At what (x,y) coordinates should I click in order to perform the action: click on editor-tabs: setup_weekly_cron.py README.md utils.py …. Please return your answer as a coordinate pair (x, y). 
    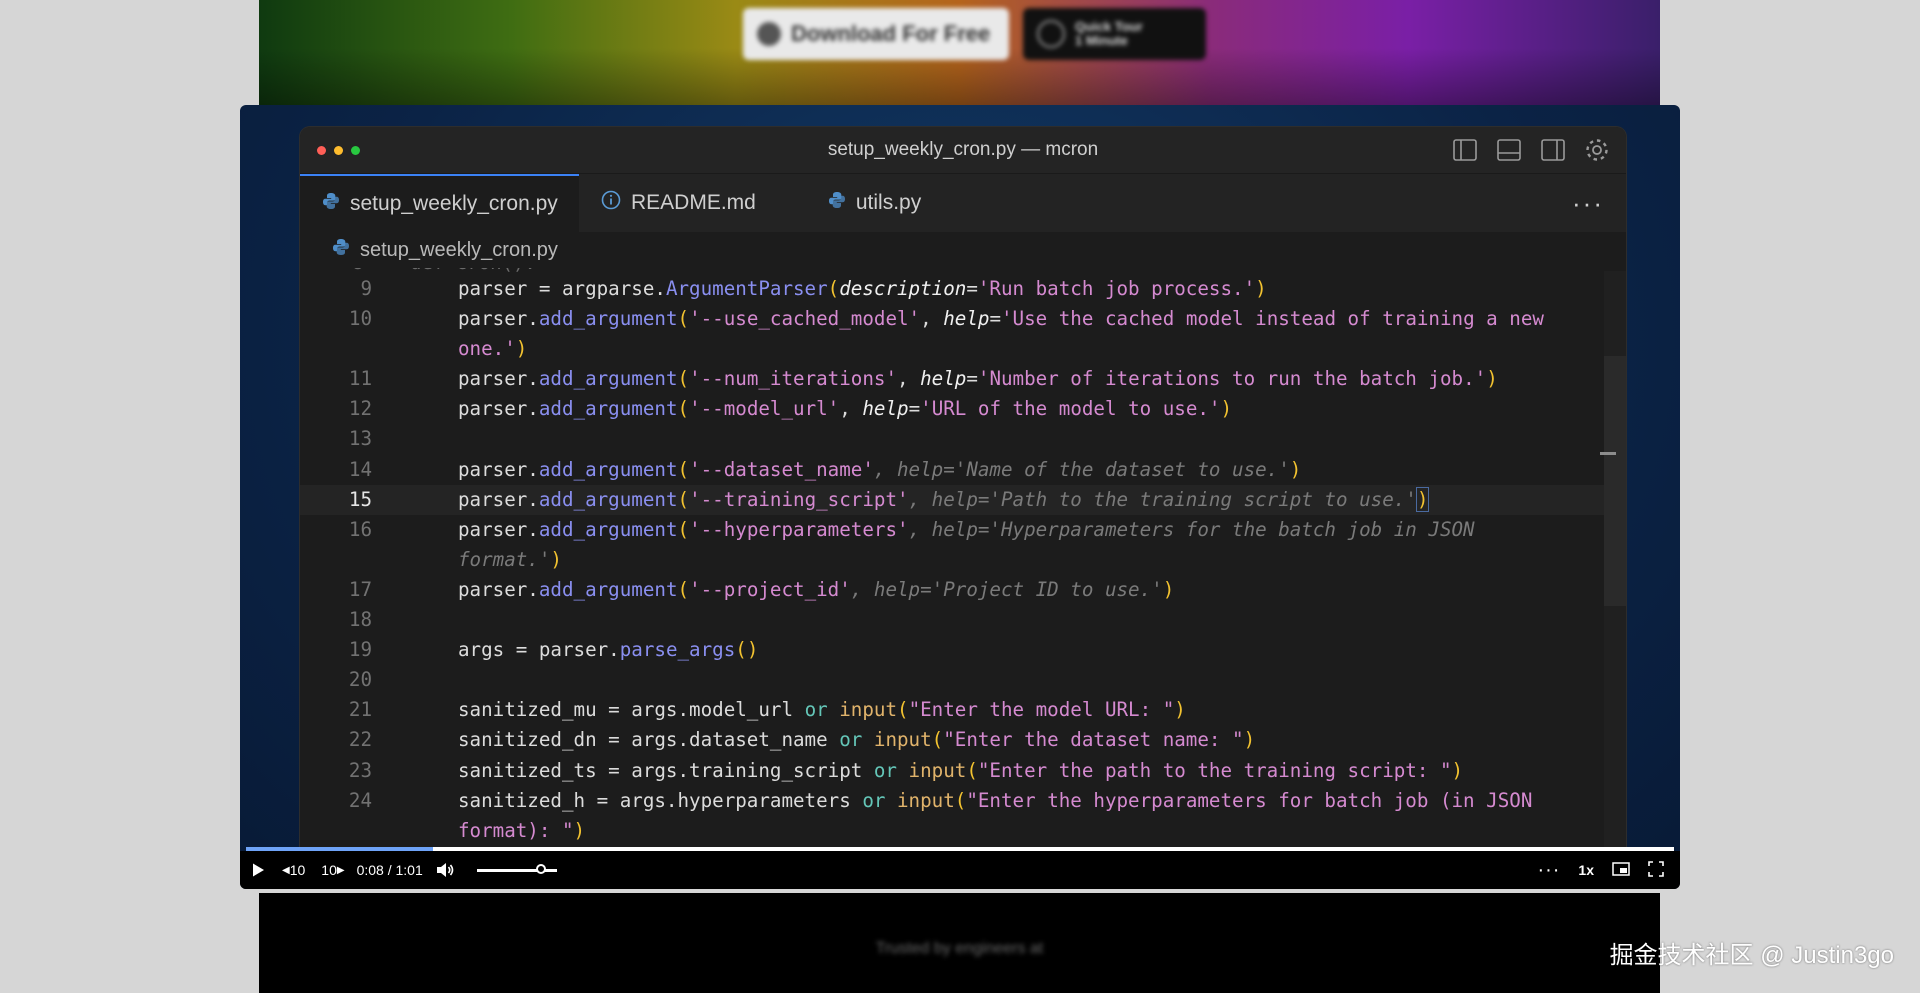
    Looking at the image, I should click on (963, 203).